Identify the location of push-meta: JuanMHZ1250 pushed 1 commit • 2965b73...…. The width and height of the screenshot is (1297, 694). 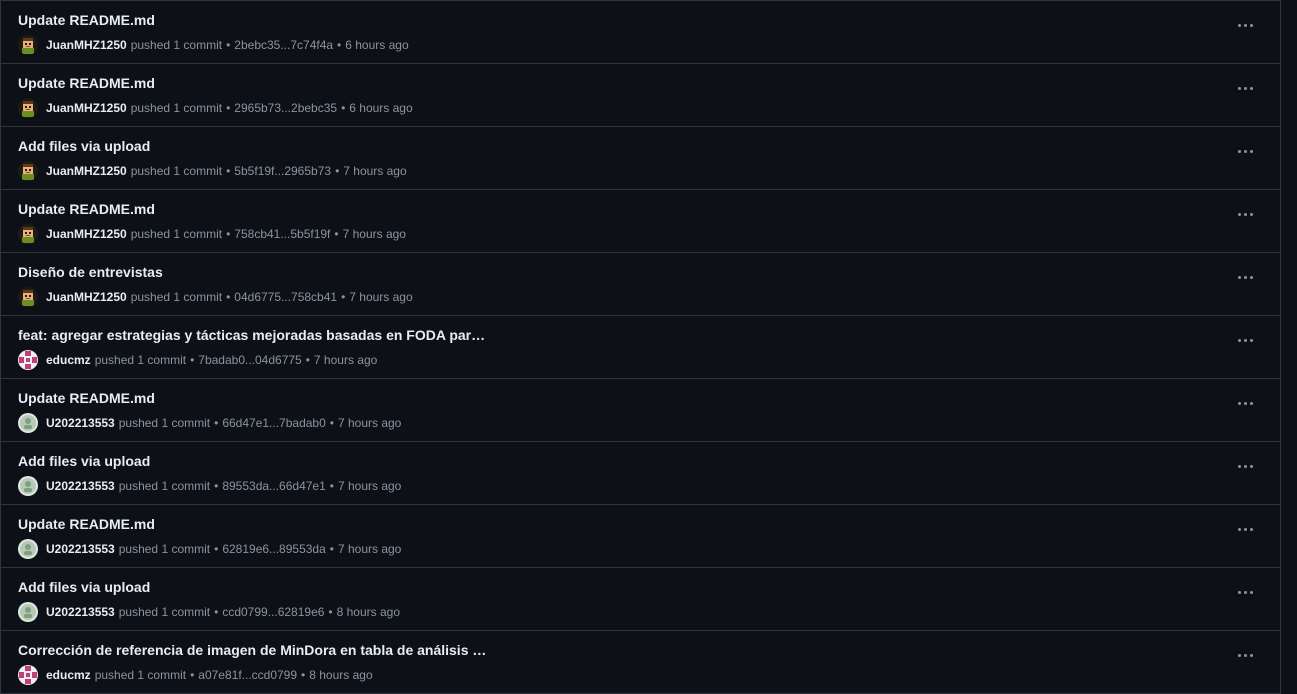
(215, 108).